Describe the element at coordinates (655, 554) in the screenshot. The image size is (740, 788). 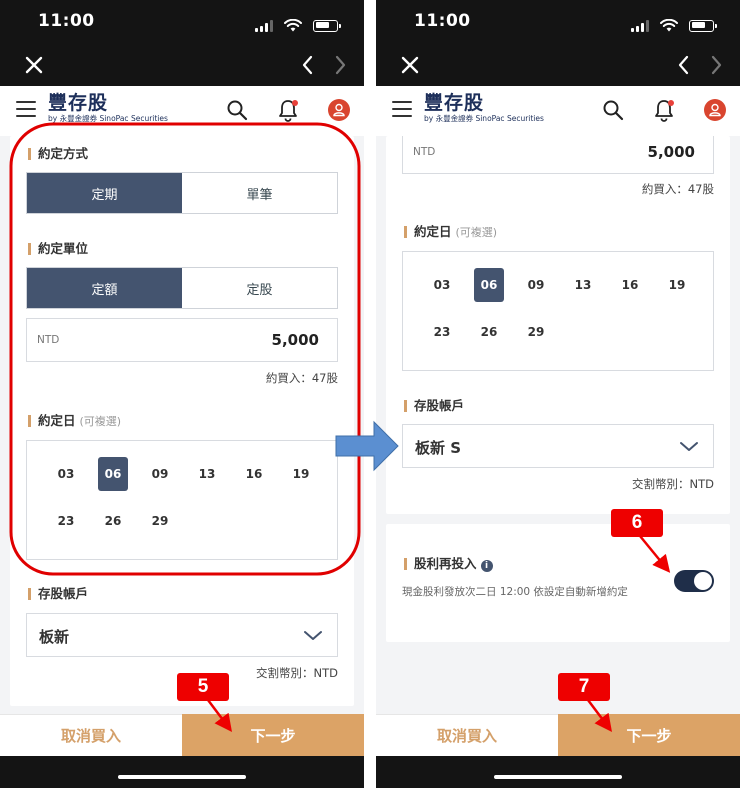
I see `arrow-step6` at that location.